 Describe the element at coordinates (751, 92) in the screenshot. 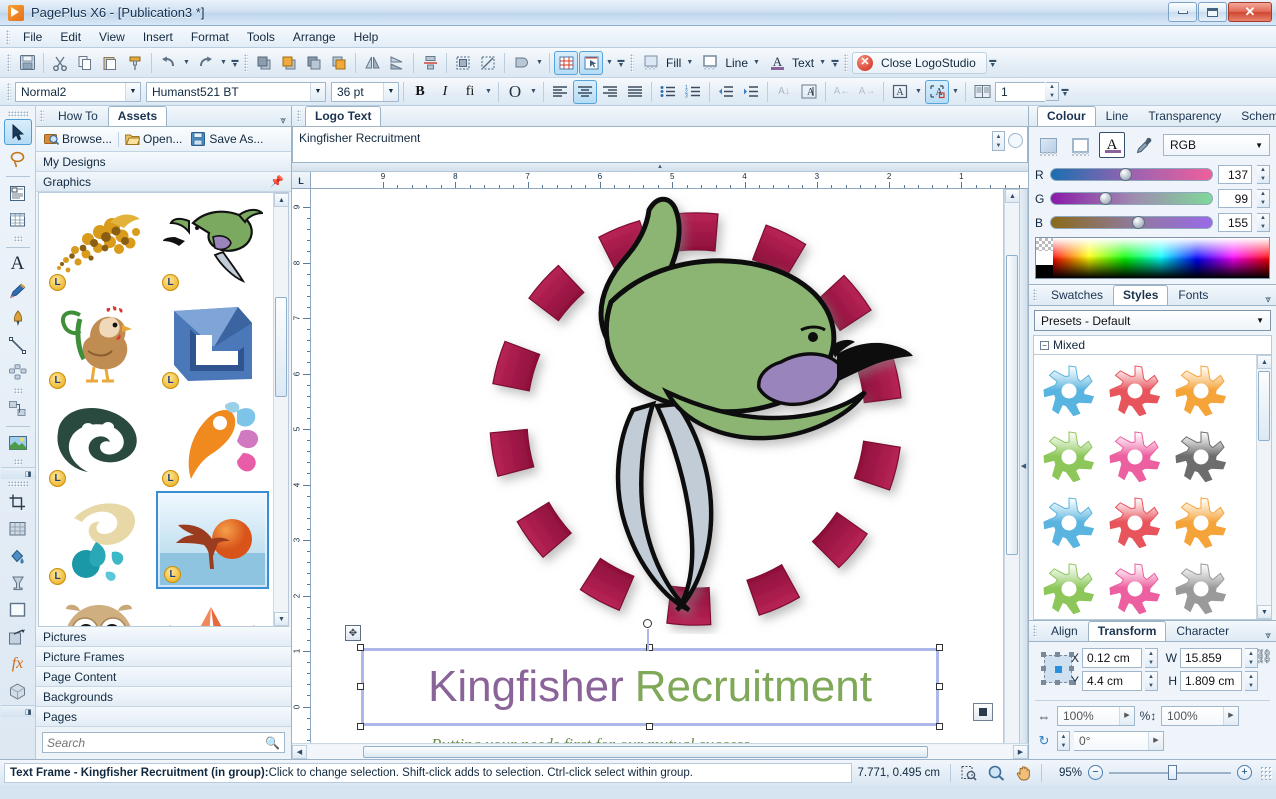

I see `increase-indent-button` at that location.